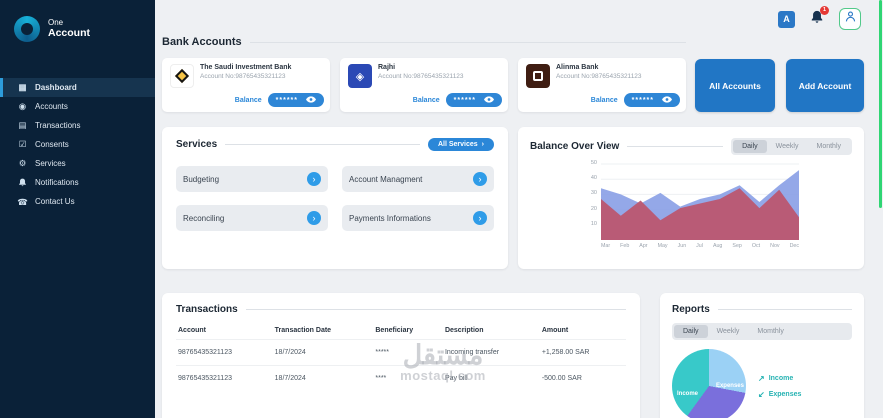 Image resolution: width=883 pixels, height=418 pixels. Describe the element at coordinates (27, 29) in the screenshot. I see `logo-icon` at that location.